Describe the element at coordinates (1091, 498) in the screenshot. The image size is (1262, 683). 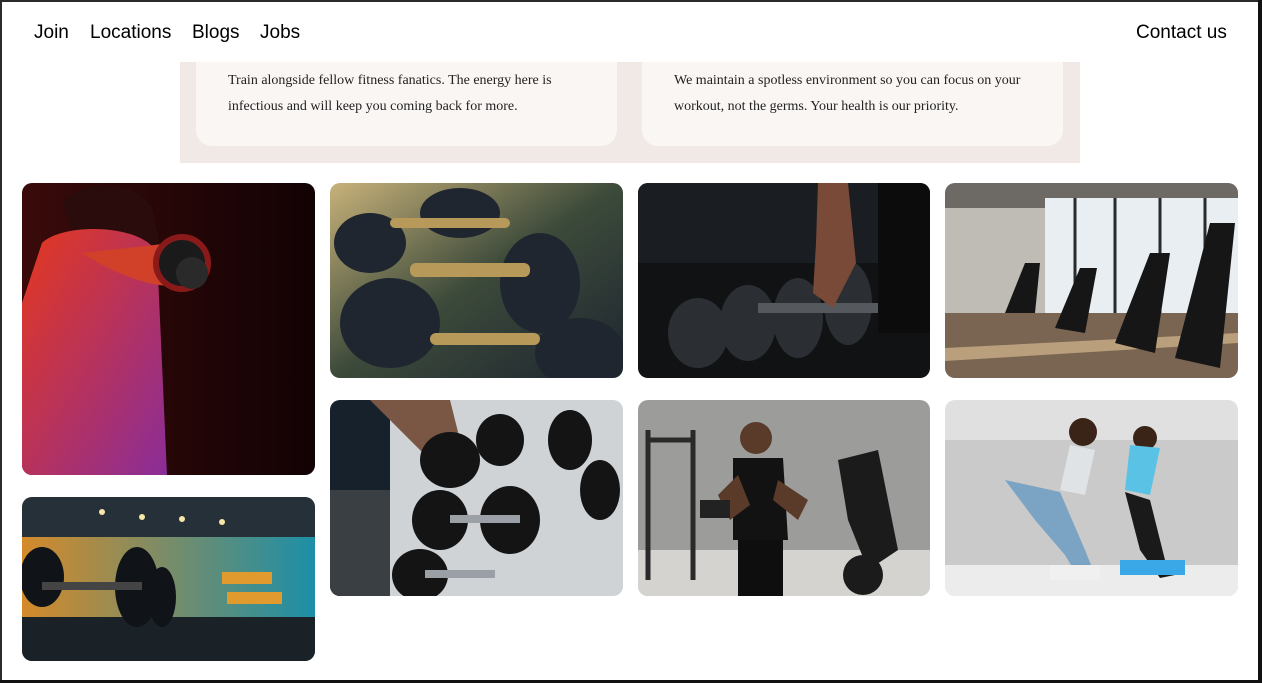
I see `couple-stretching-photo` at that location.